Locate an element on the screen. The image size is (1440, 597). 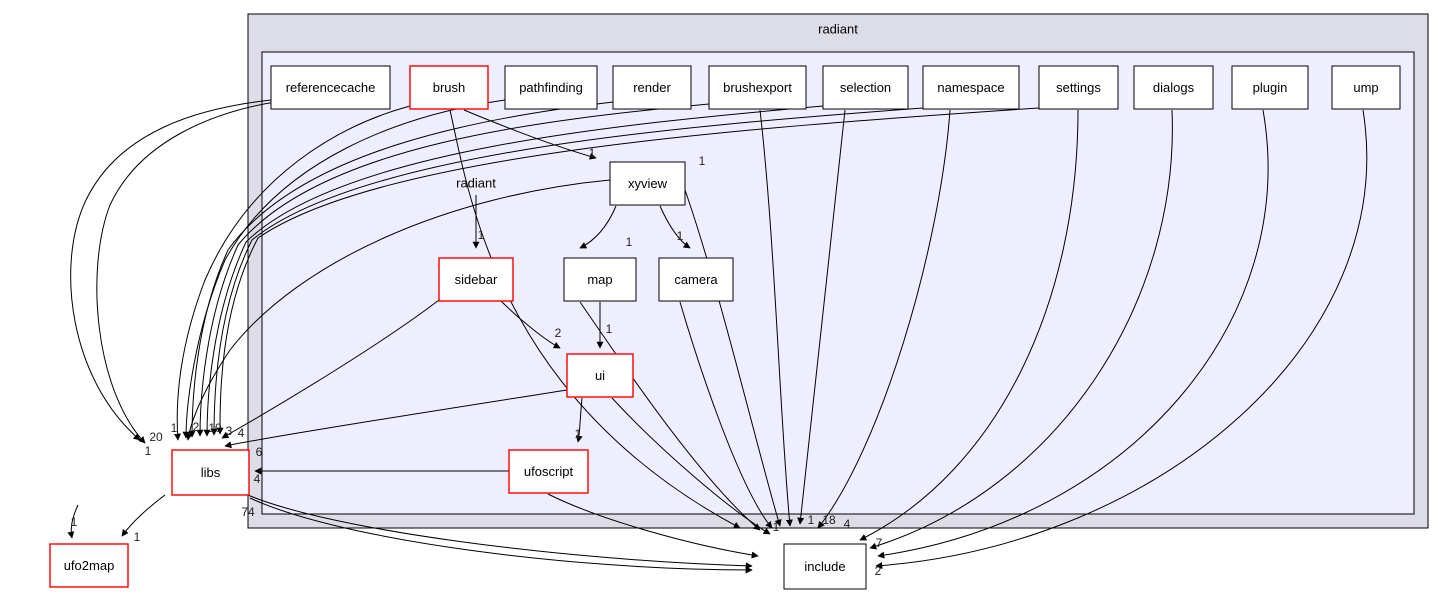
node-label-xyview: xyview is located at coordinates (648, 183).